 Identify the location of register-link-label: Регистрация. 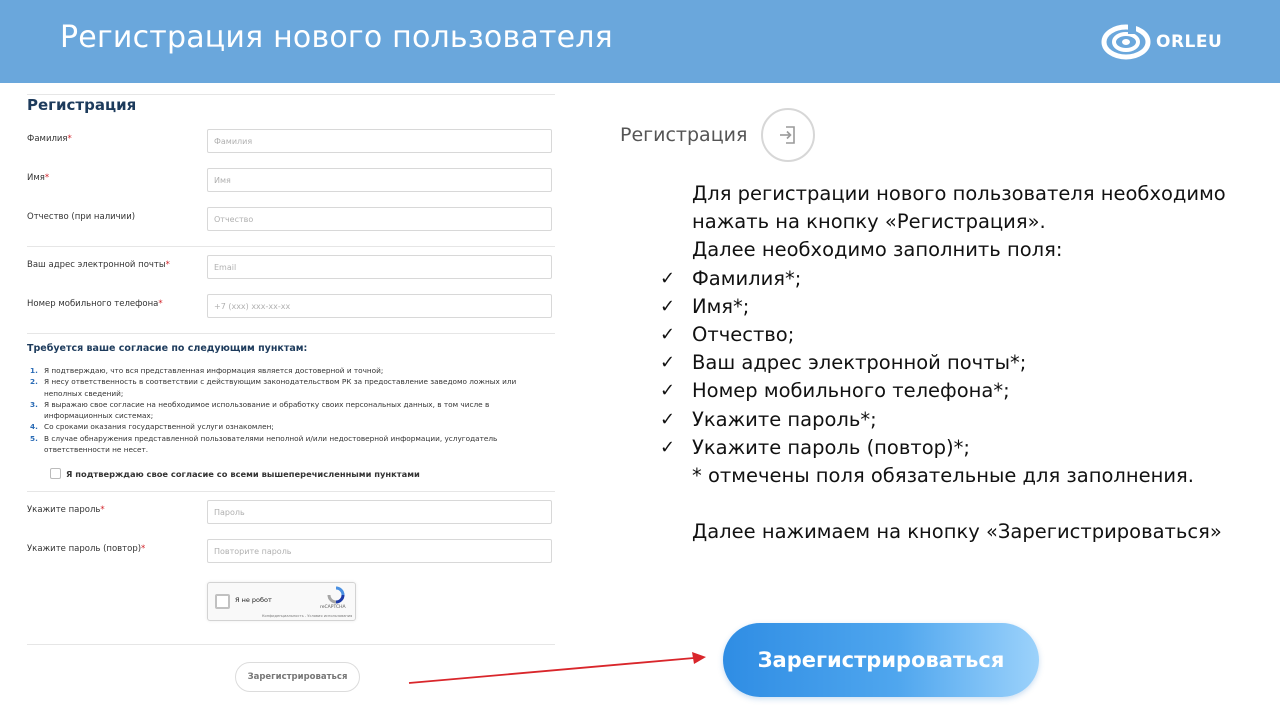
(684, 135).